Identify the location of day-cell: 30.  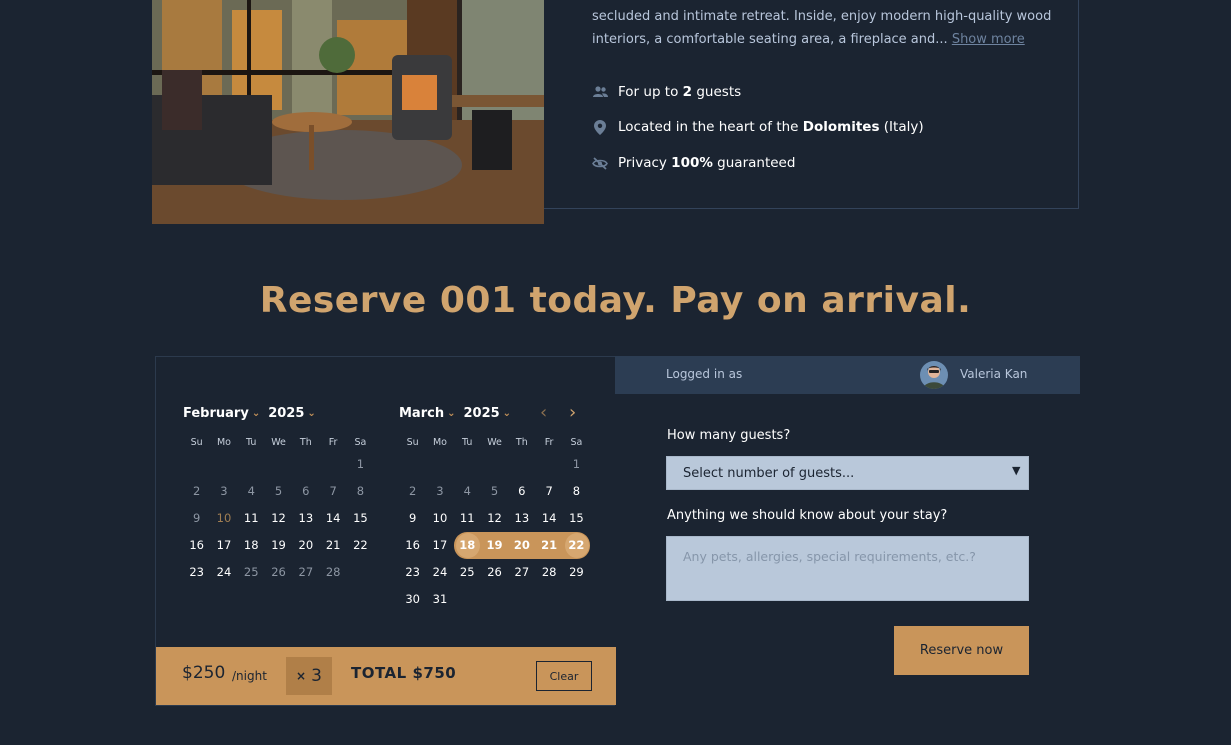
(412, 599).